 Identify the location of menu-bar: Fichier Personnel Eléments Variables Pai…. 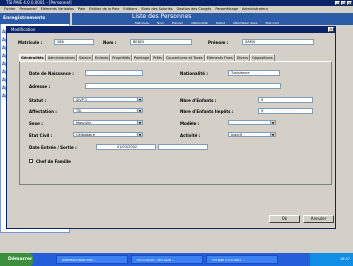
(176, 9).